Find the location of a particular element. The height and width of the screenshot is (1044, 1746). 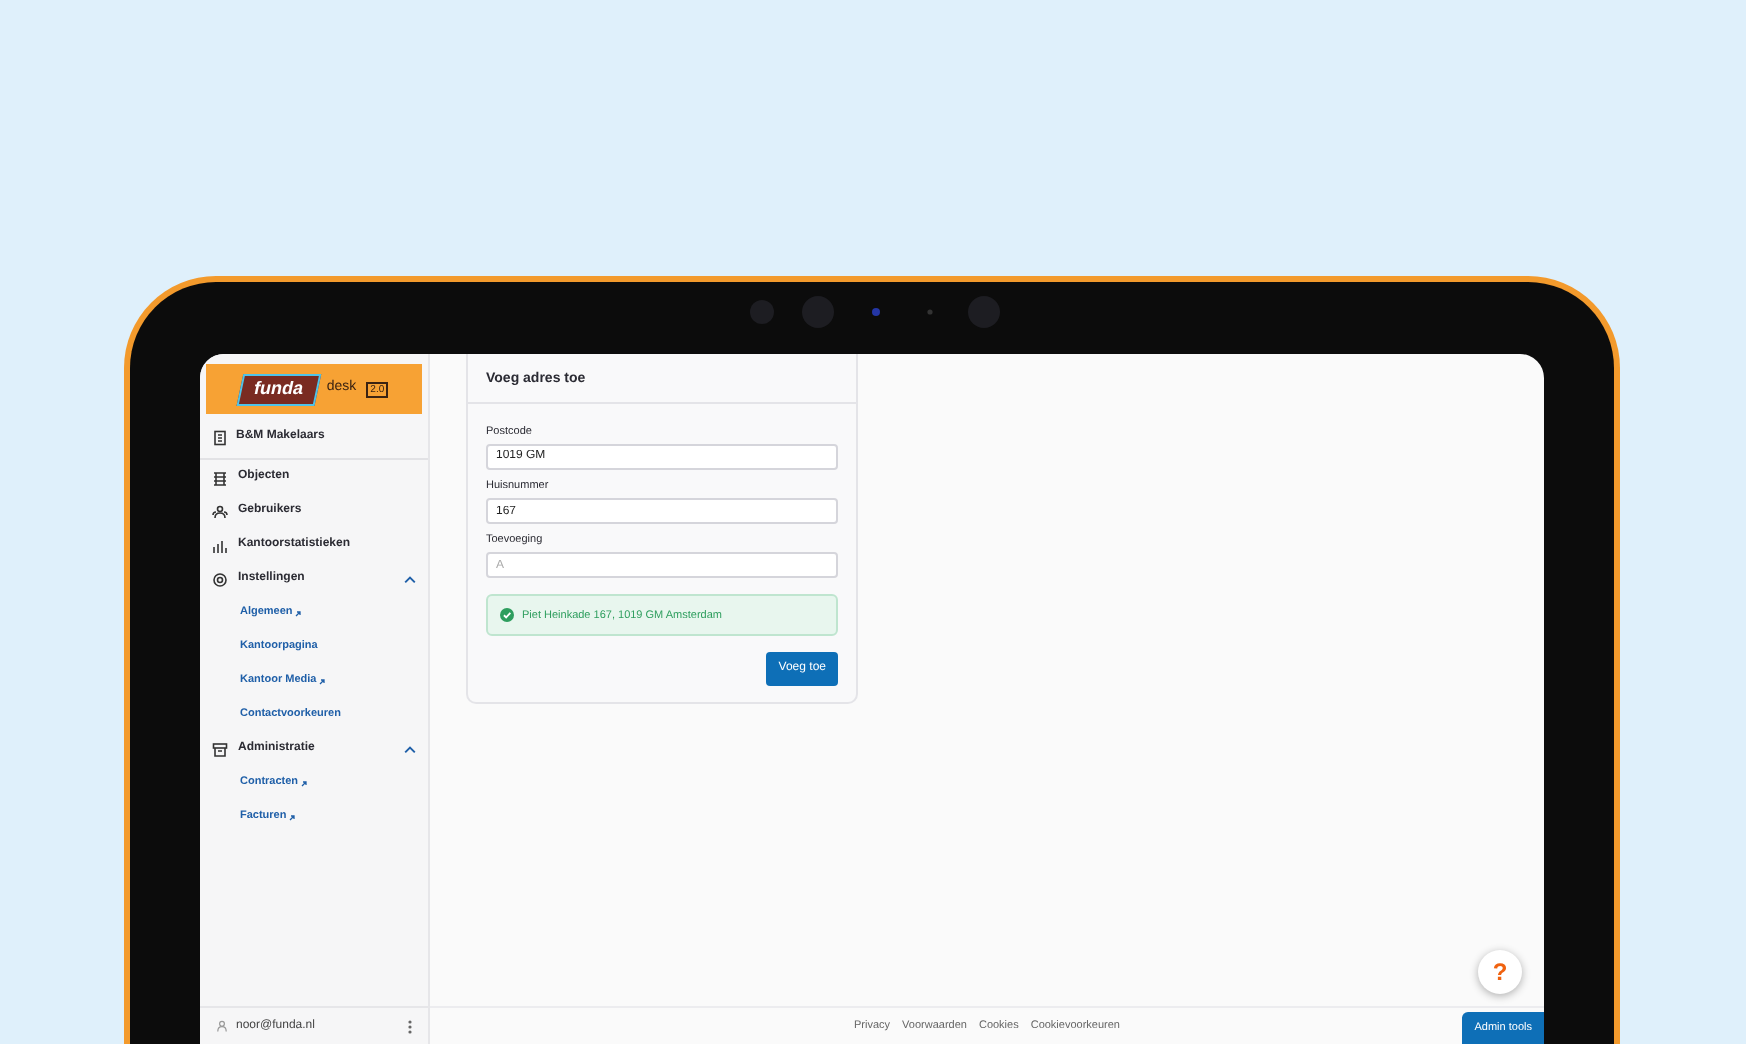

office-icon is located at coordinates (220, 437).